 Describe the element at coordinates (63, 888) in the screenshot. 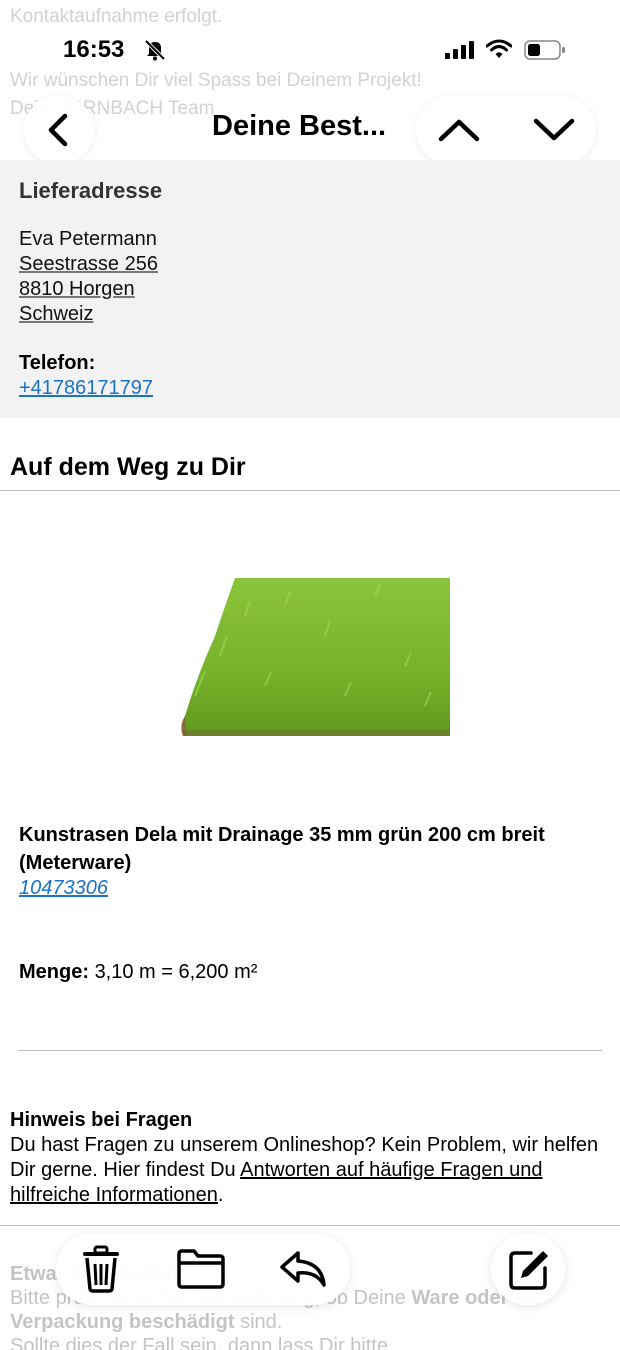

I see `product-sku-link: 10473306` at that location.